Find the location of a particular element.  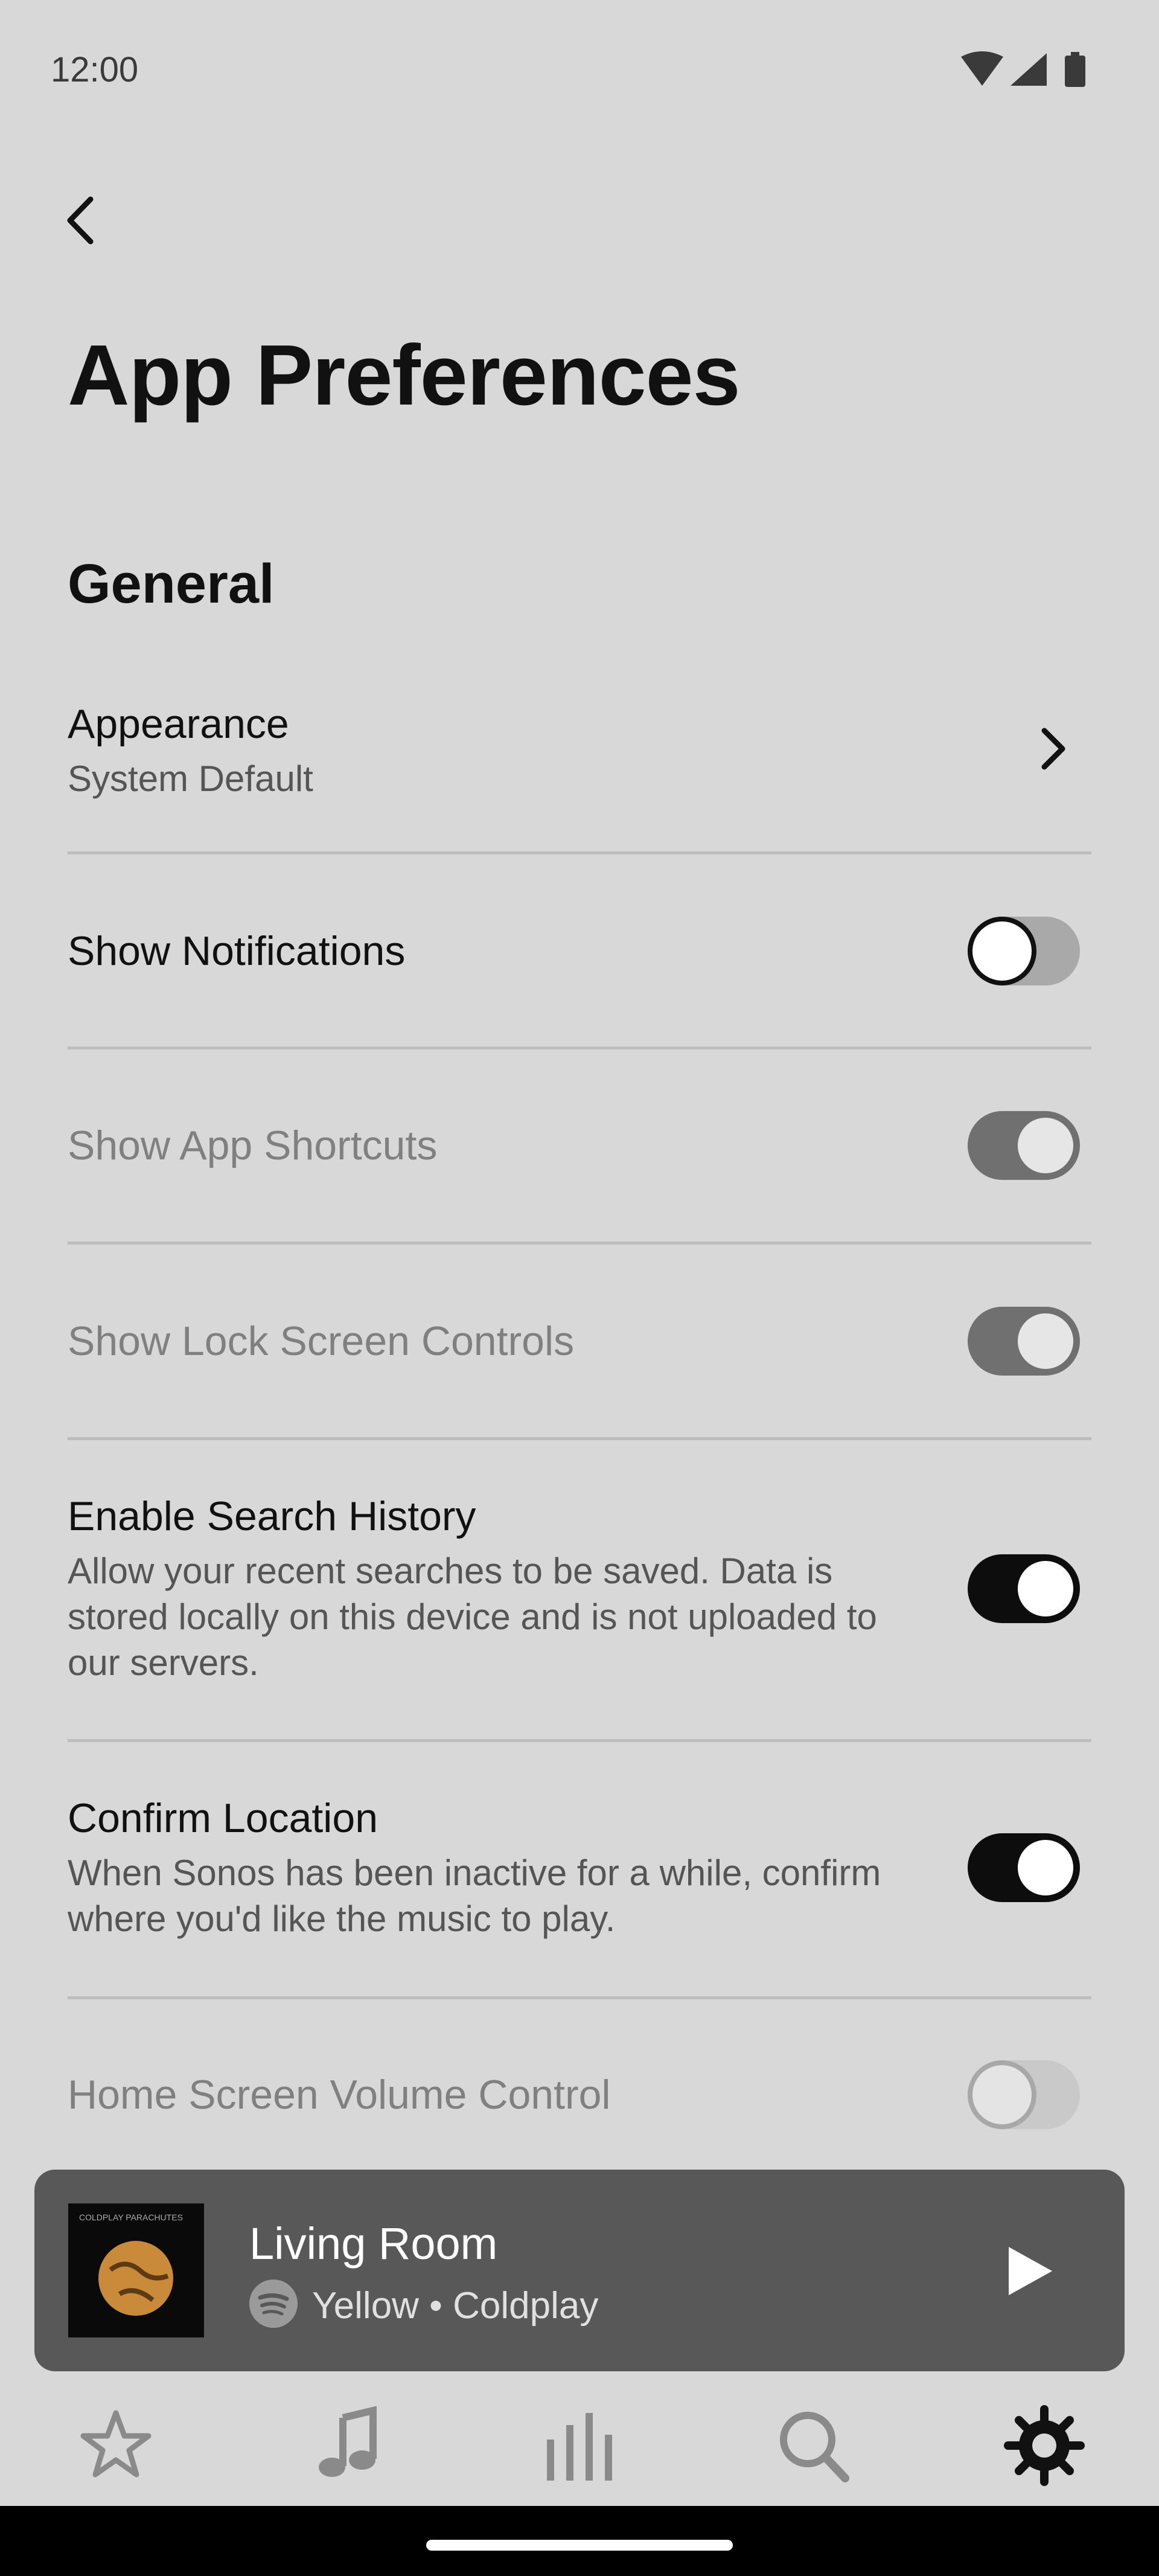

home-screen-volume-control-row: Home Screen Volume Control is located at coordinates (579, 2094).